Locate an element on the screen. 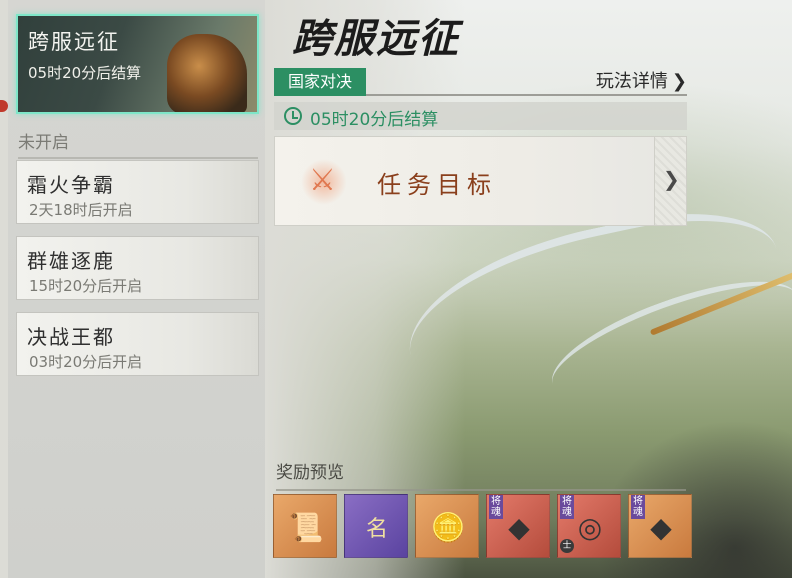 The image size is (792, 578). general-soul-orb-icon: ◎ is located at coordinates (590, 527).